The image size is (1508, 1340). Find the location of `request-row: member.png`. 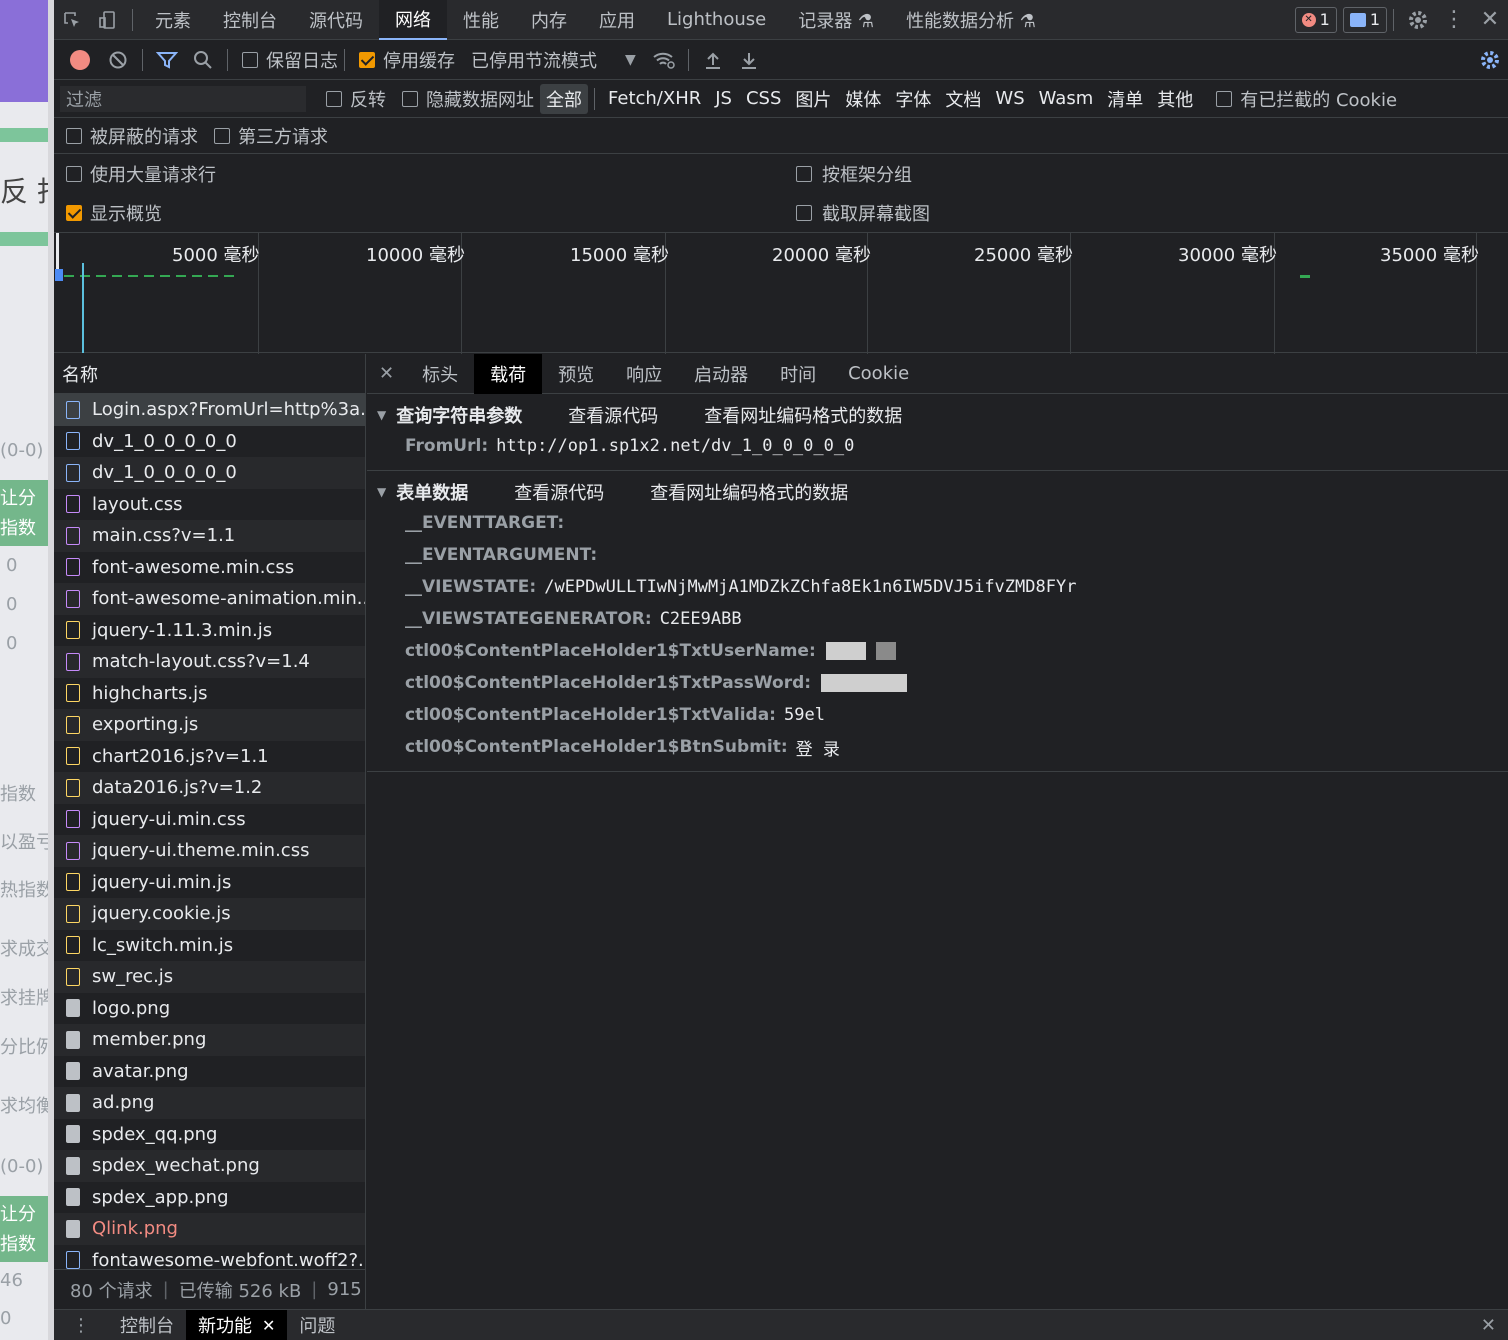

request-row: member.png is located at coordinates (209, 1040).